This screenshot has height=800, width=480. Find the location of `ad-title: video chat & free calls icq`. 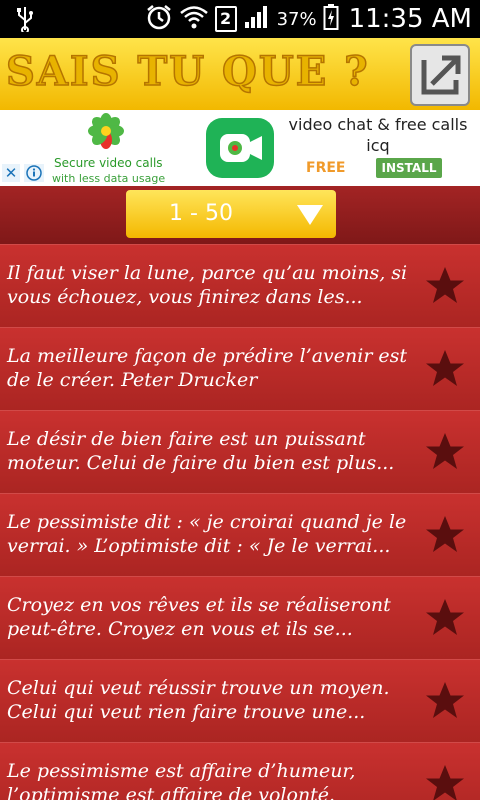

ad-title: video chat & free calls icq is located at coordinates (378, 135).